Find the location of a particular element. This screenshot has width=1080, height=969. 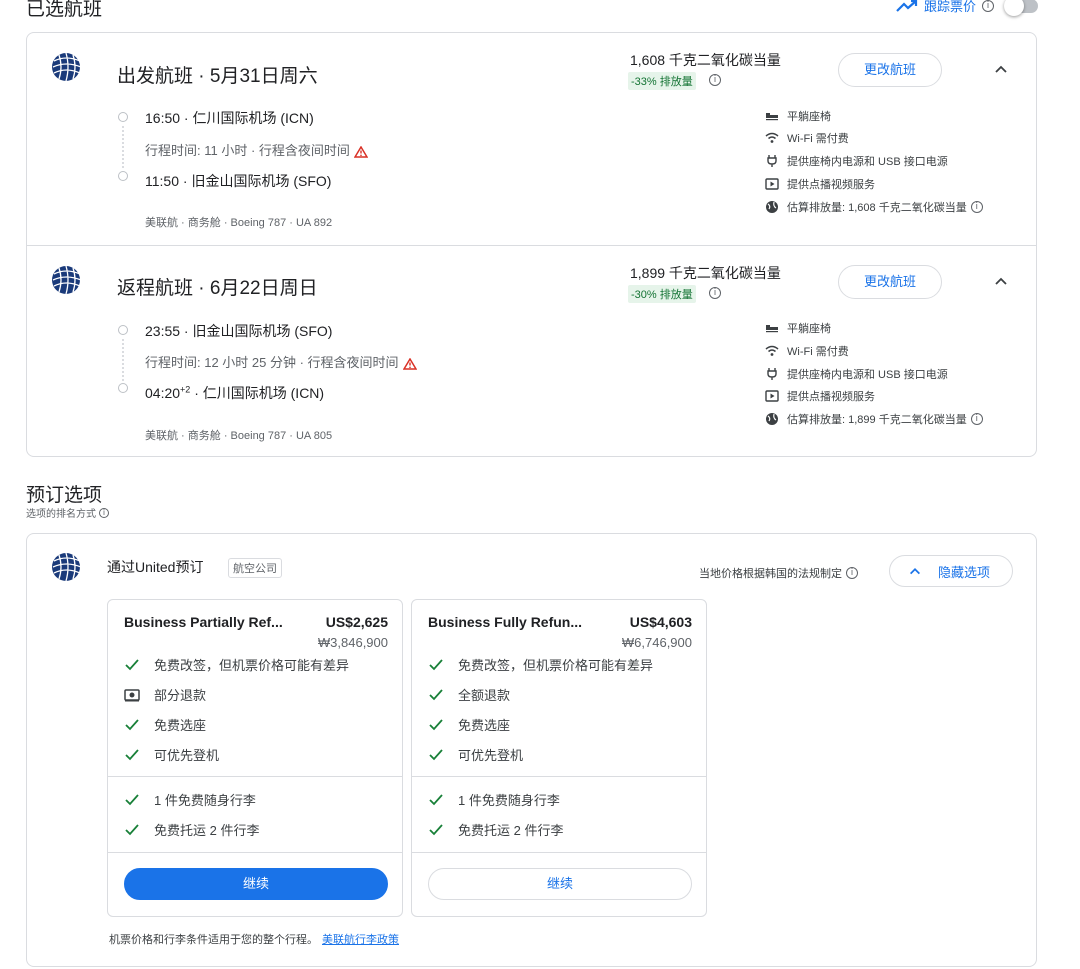

feature-label: 可优先登机 is located at coordinates (187, 755).